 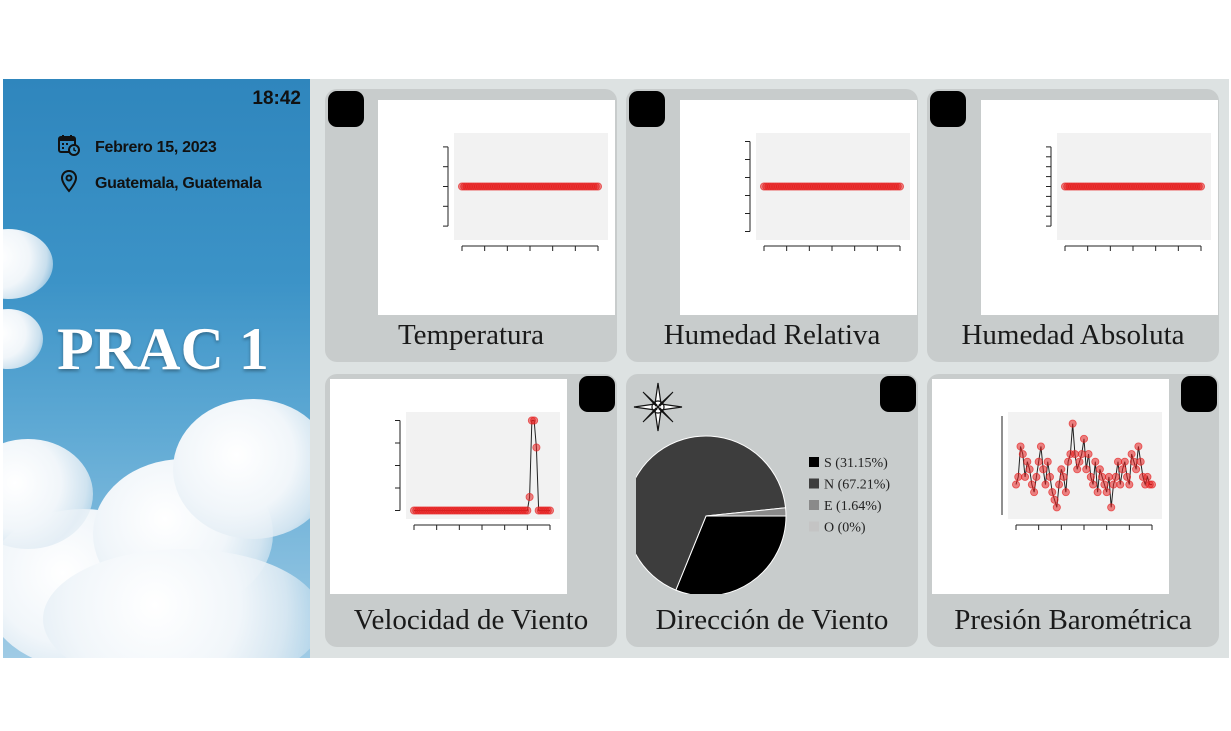 What do you see at coordinates (827, 192) in the screenshot?
I see `chart-humedad-relativa` at bounding box center [827, 192].